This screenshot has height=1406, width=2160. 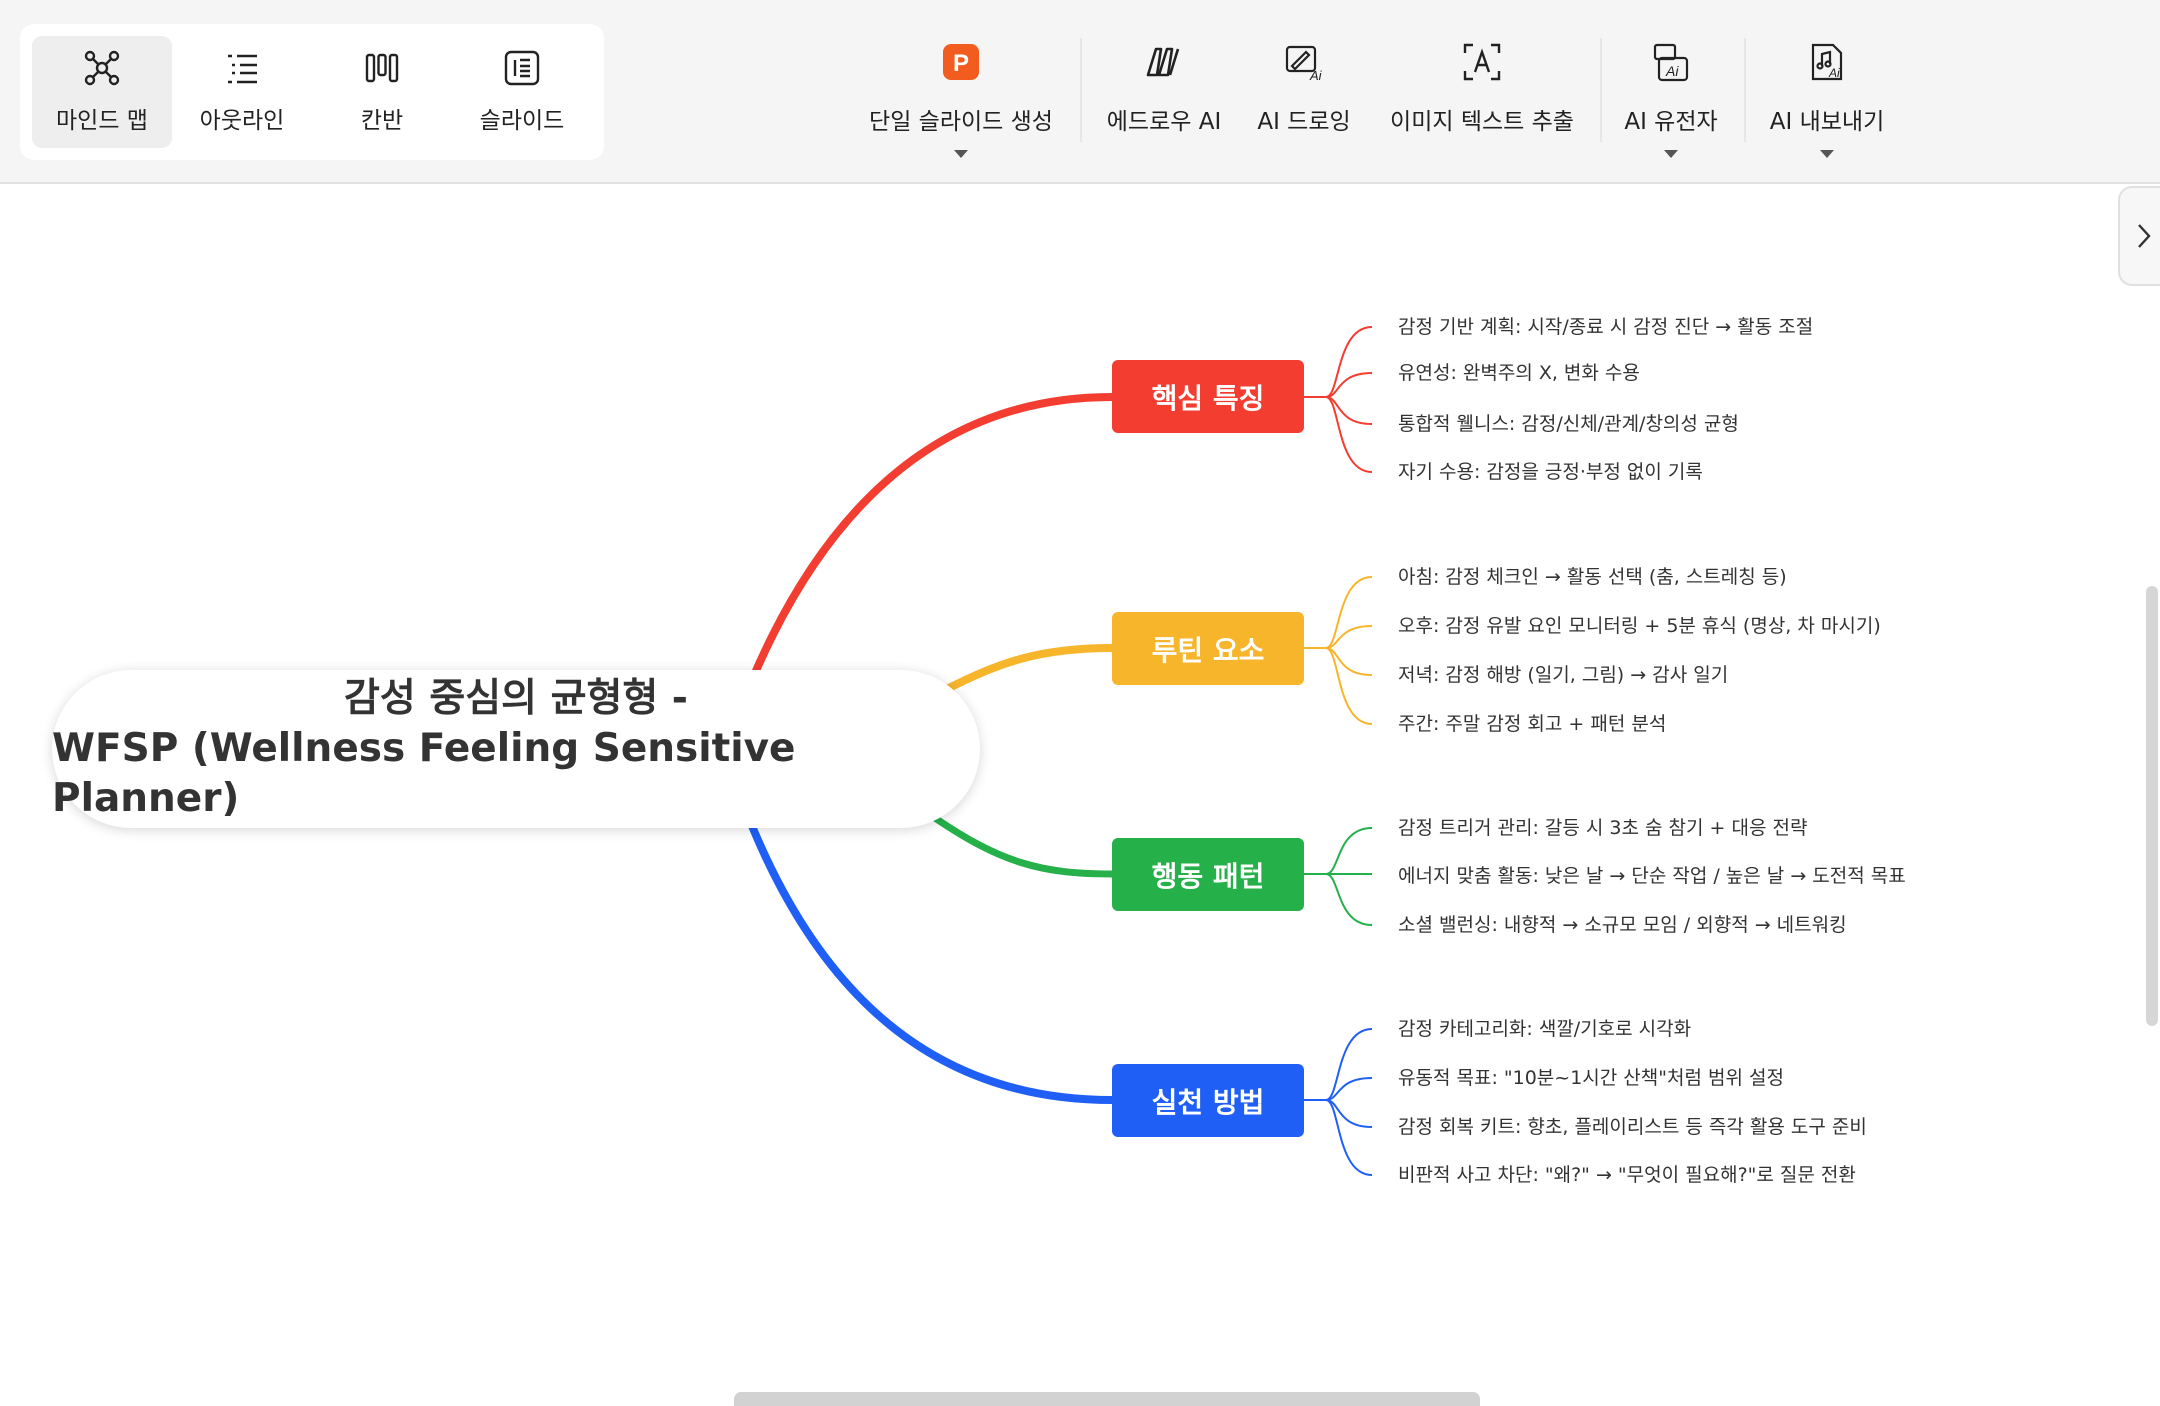 I want to click on leaf-topic: 감정 회복 키트: 향초, 플레이리스트 등 즉각 활용 도구 준비, so click(x=1632, y=1127).